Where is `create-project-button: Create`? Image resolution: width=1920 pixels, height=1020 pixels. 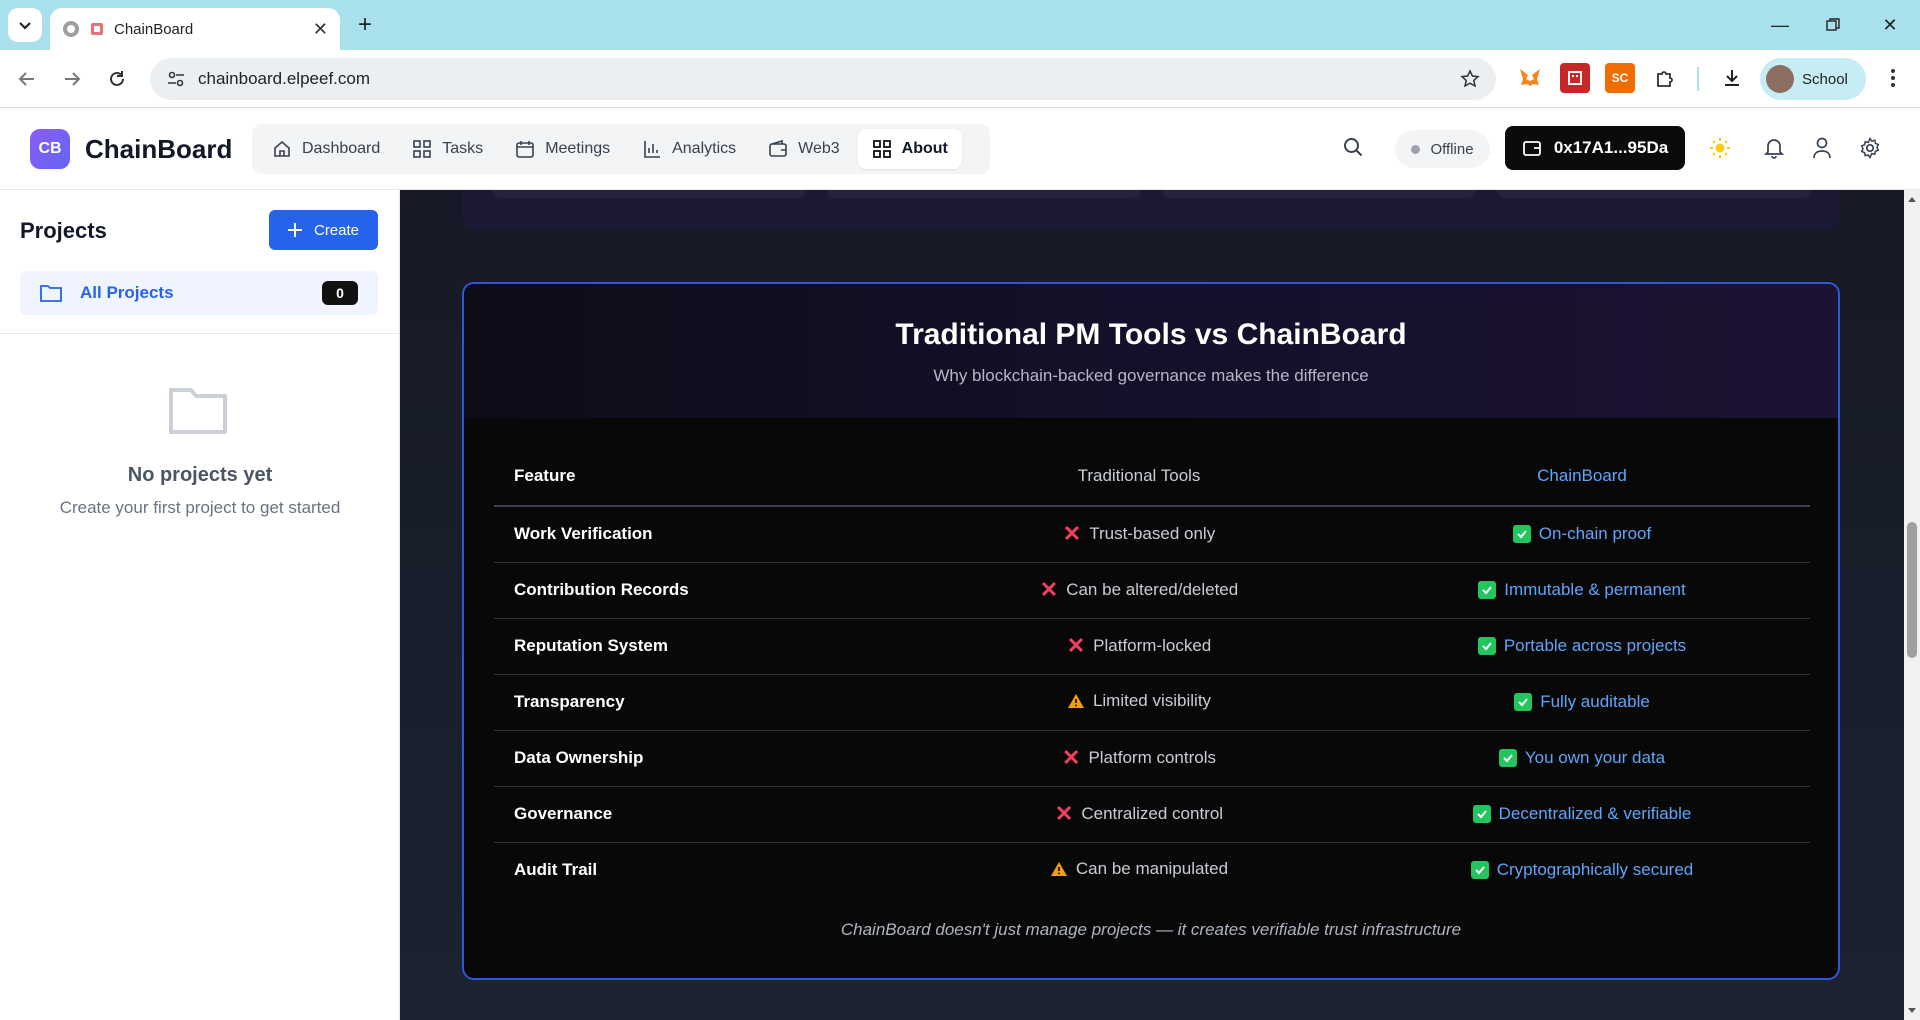
create-project-button: Create is located at coordinates (323, 230).